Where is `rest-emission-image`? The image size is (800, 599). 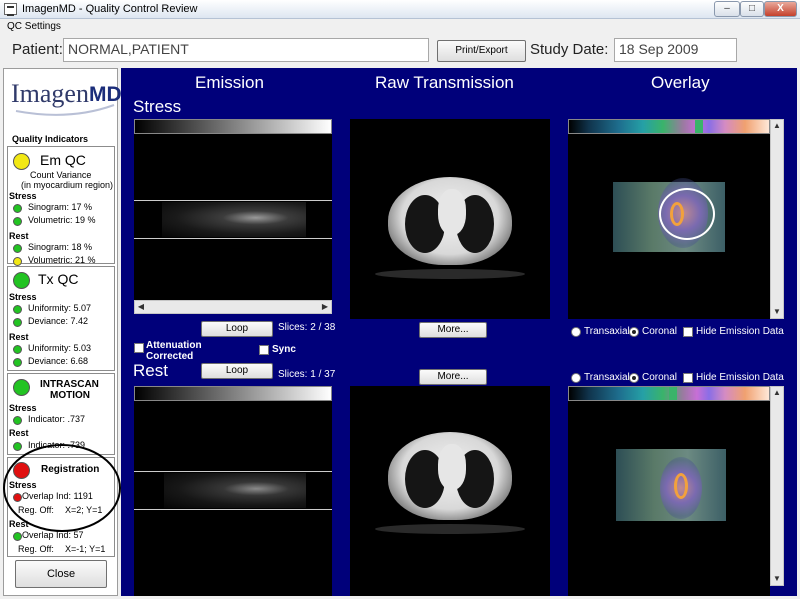 rest-emission-image is located at coordinates (233, 498).